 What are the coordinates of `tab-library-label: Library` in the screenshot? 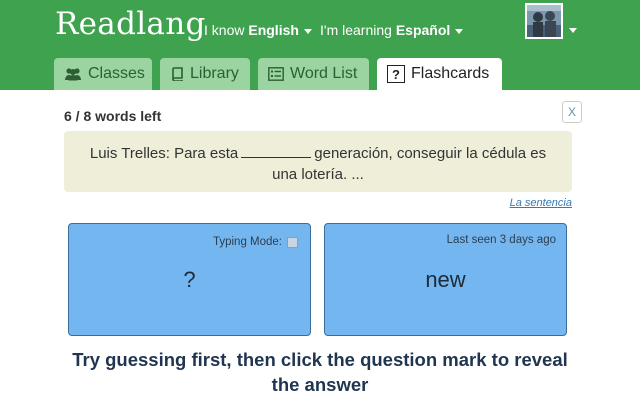 It's located at (214, 73).